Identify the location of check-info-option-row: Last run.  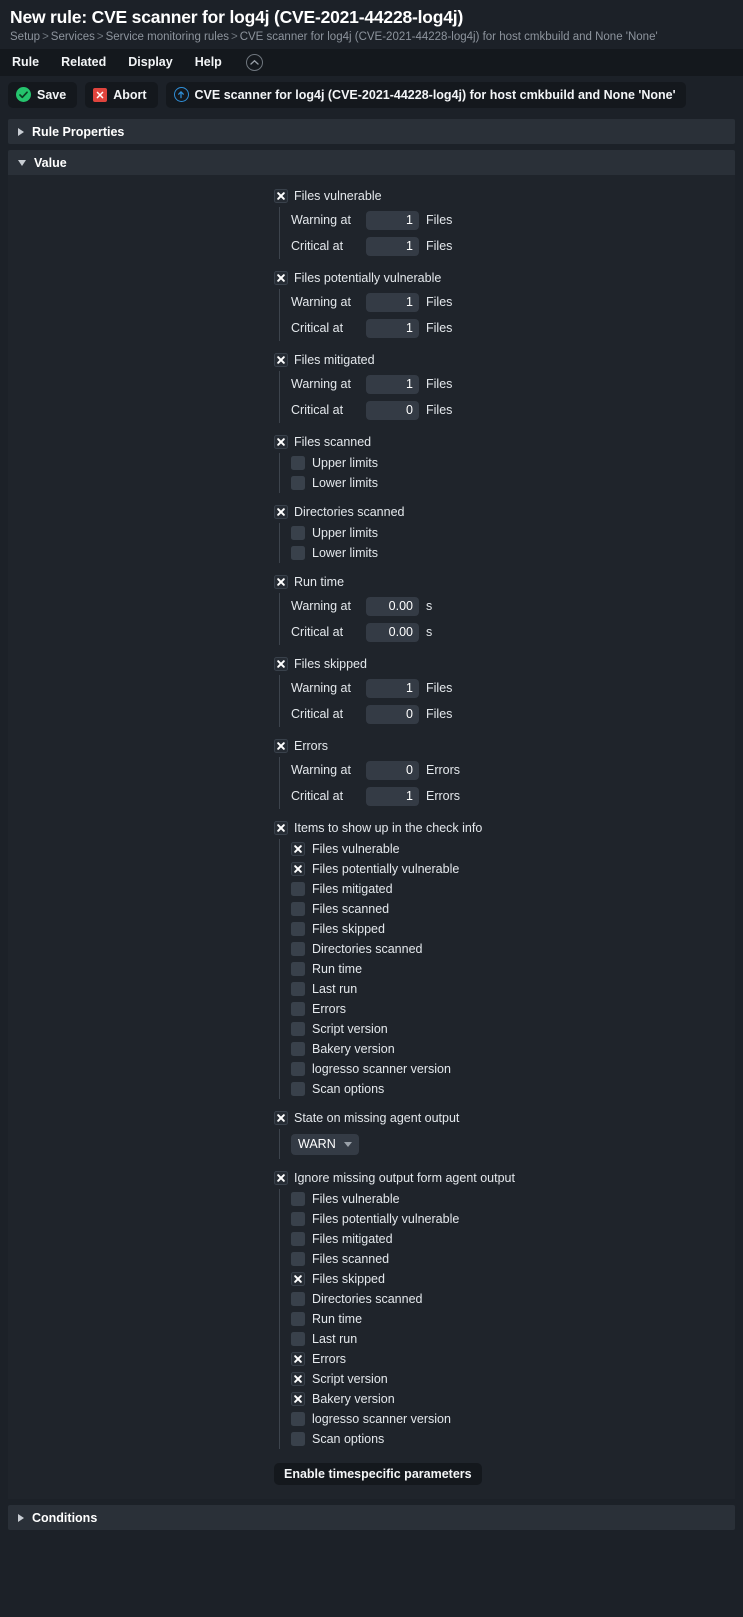
(513, 989).